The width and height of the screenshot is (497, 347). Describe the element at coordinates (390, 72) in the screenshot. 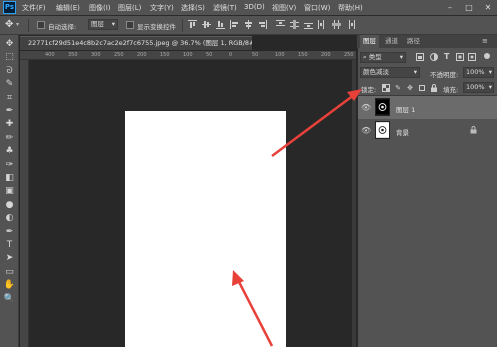

I see `blend-mode-dropdown: 颜色减淡 ▾` at that location.